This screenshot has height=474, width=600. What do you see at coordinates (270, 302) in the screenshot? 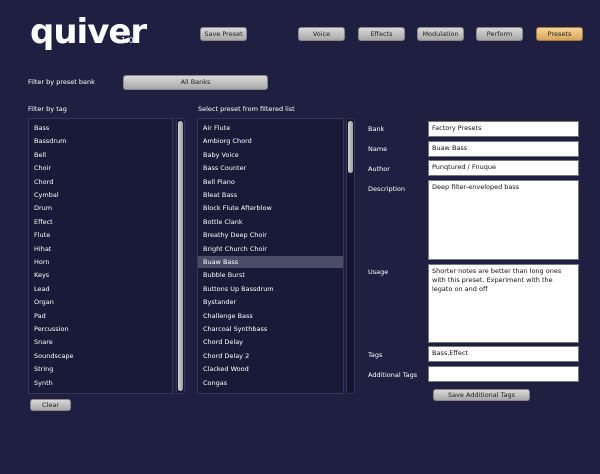
I see `preset-list-item: Bystander` at bounding box center [270, 302].